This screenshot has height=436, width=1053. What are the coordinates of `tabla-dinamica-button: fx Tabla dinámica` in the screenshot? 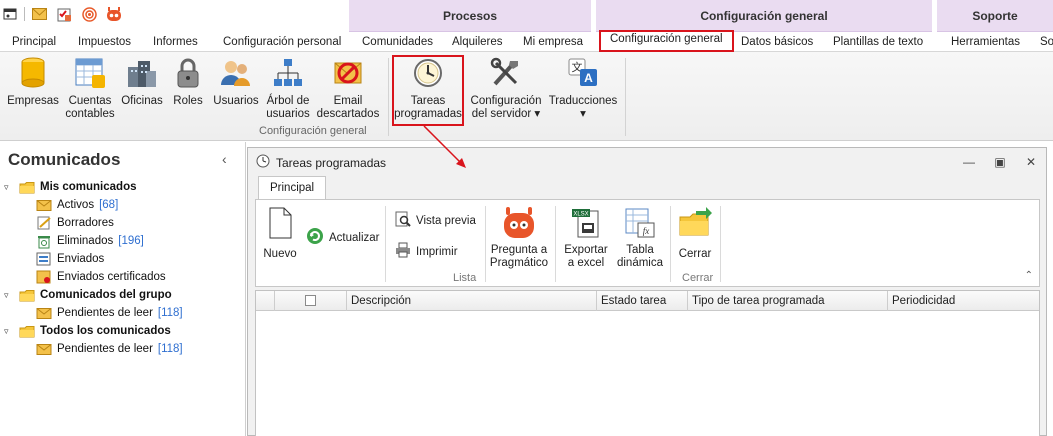 It's located at (640, 238).